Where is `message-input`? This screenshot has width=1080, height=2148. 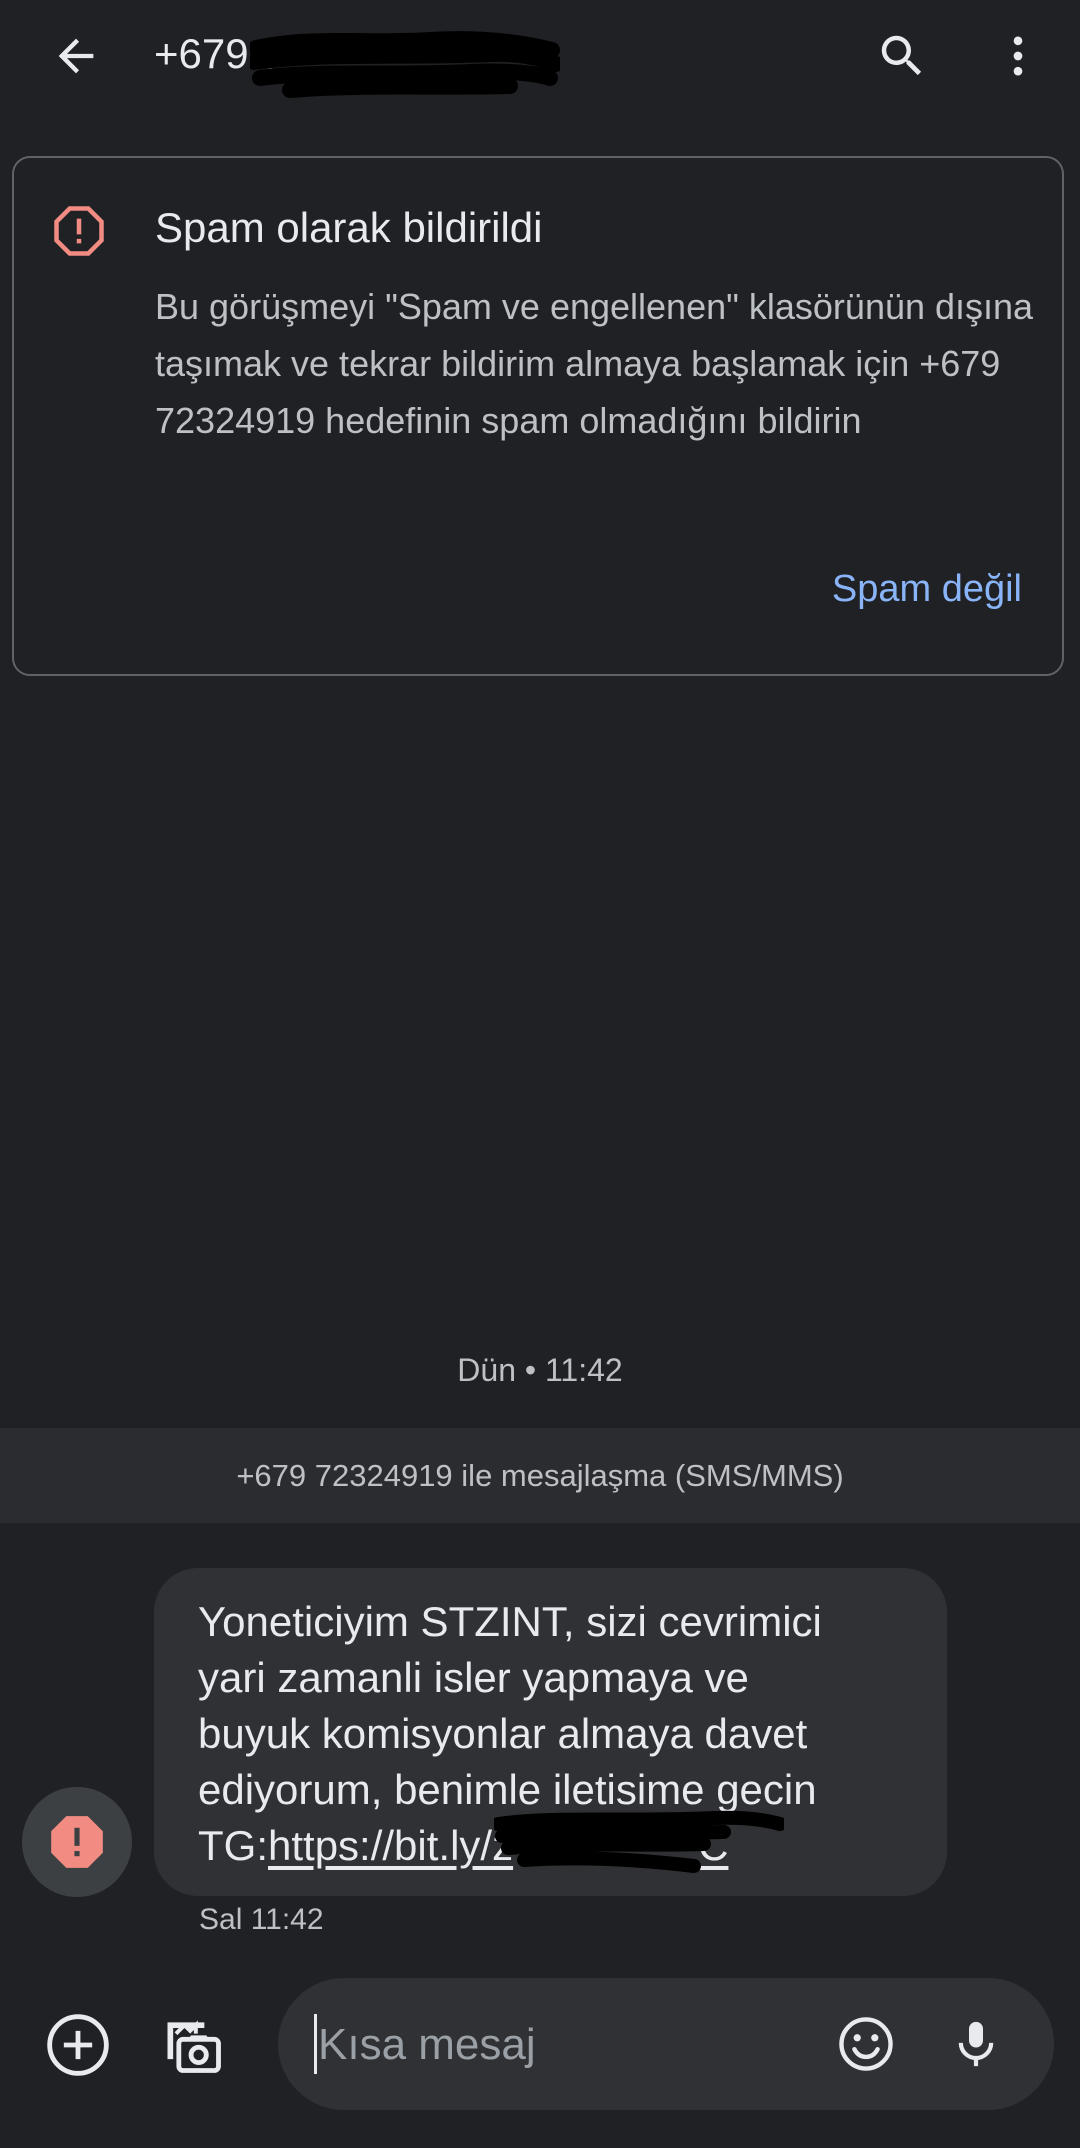
message-input is located at coordinates (563, 2045).